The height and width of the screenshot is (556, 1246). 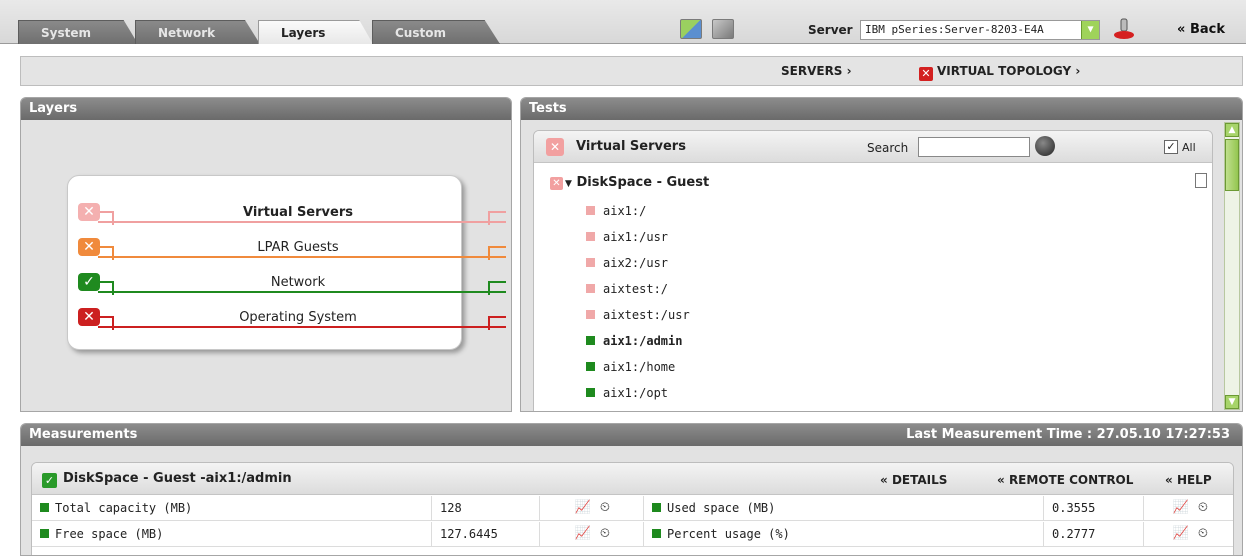 I want to click on measurements-title: Measurements, so click(x=83, y=434).